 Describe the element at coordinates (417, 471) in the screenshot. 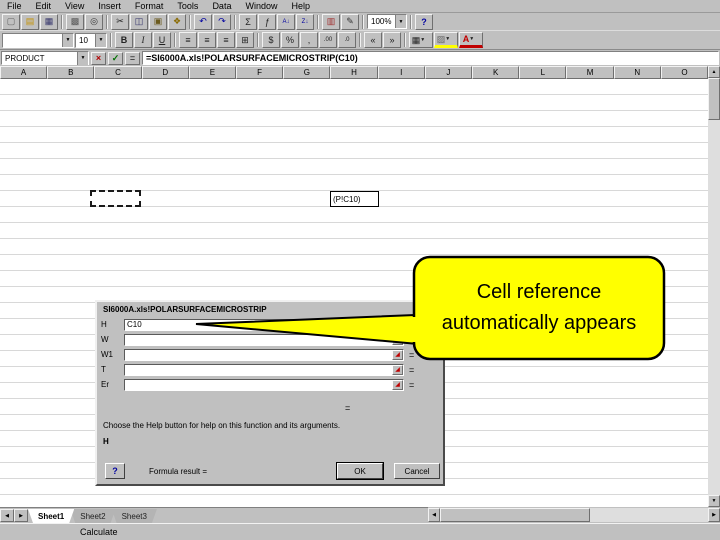

I see `cancel-button: Cancel` at that location.